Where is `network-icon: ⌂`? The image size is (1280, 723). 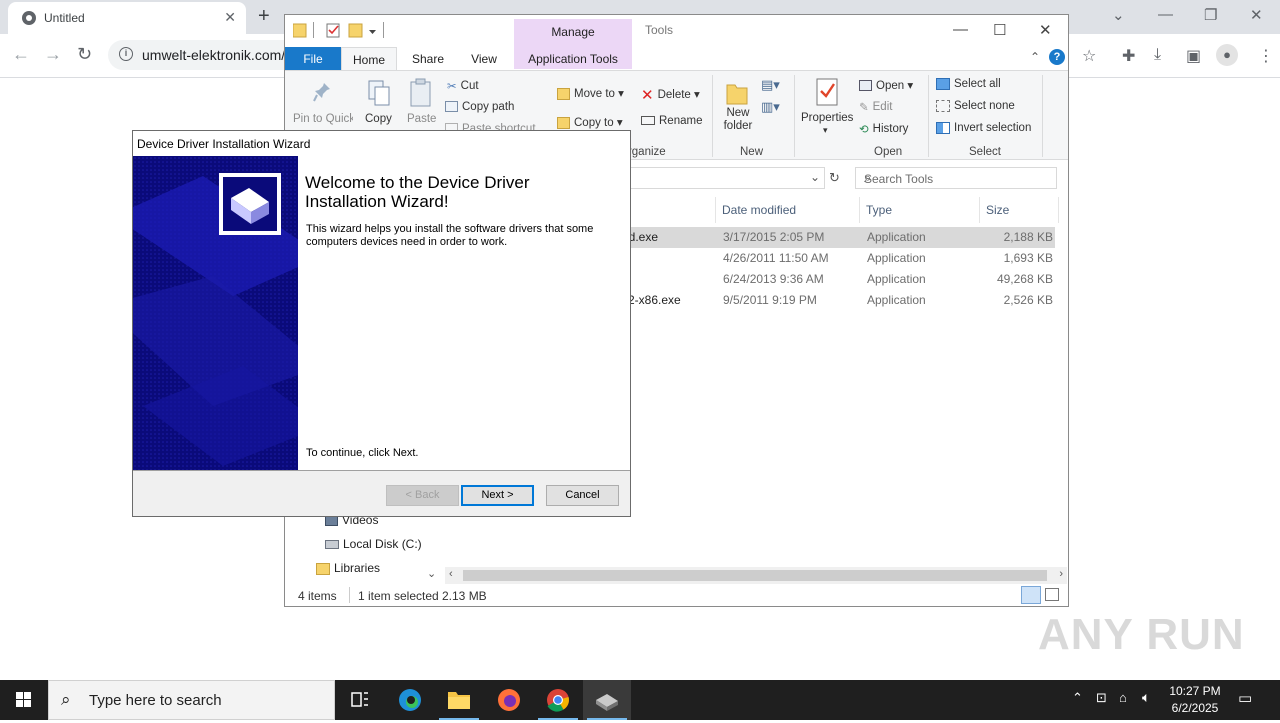 network-icon: ⌂ is located at coordinates (1123, 697).